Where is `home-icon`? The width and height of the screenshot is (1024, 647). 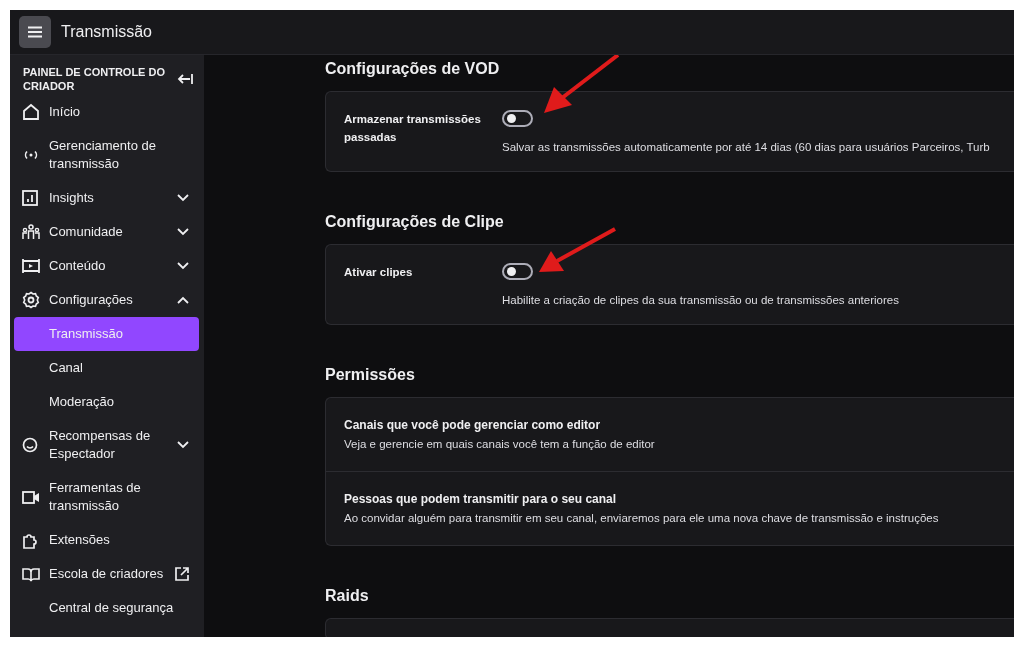
home-icon is located at coordinates (31, 112).